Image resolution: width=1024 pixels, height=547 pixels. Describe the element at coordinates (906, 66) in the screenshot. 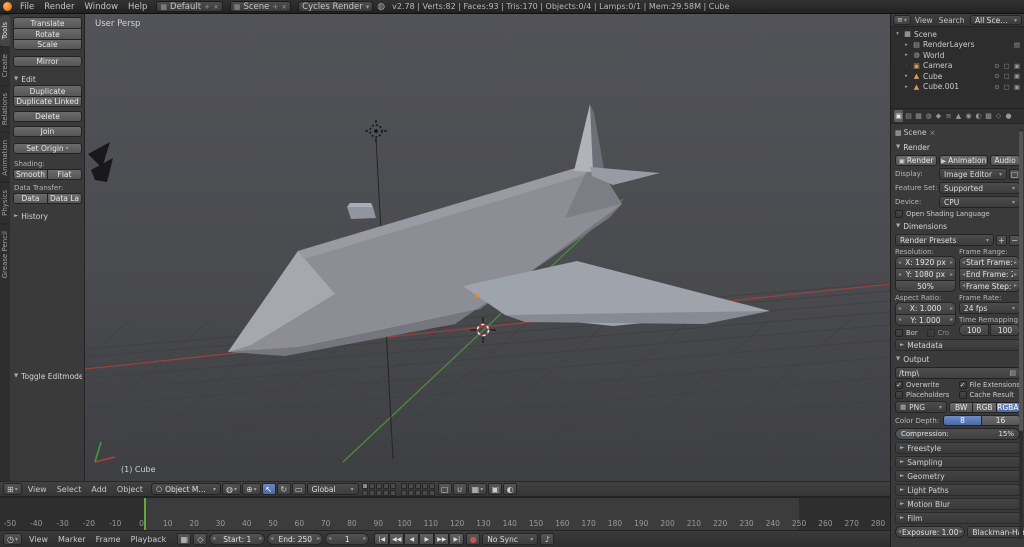

I see `expand-icon: ·` at that location.